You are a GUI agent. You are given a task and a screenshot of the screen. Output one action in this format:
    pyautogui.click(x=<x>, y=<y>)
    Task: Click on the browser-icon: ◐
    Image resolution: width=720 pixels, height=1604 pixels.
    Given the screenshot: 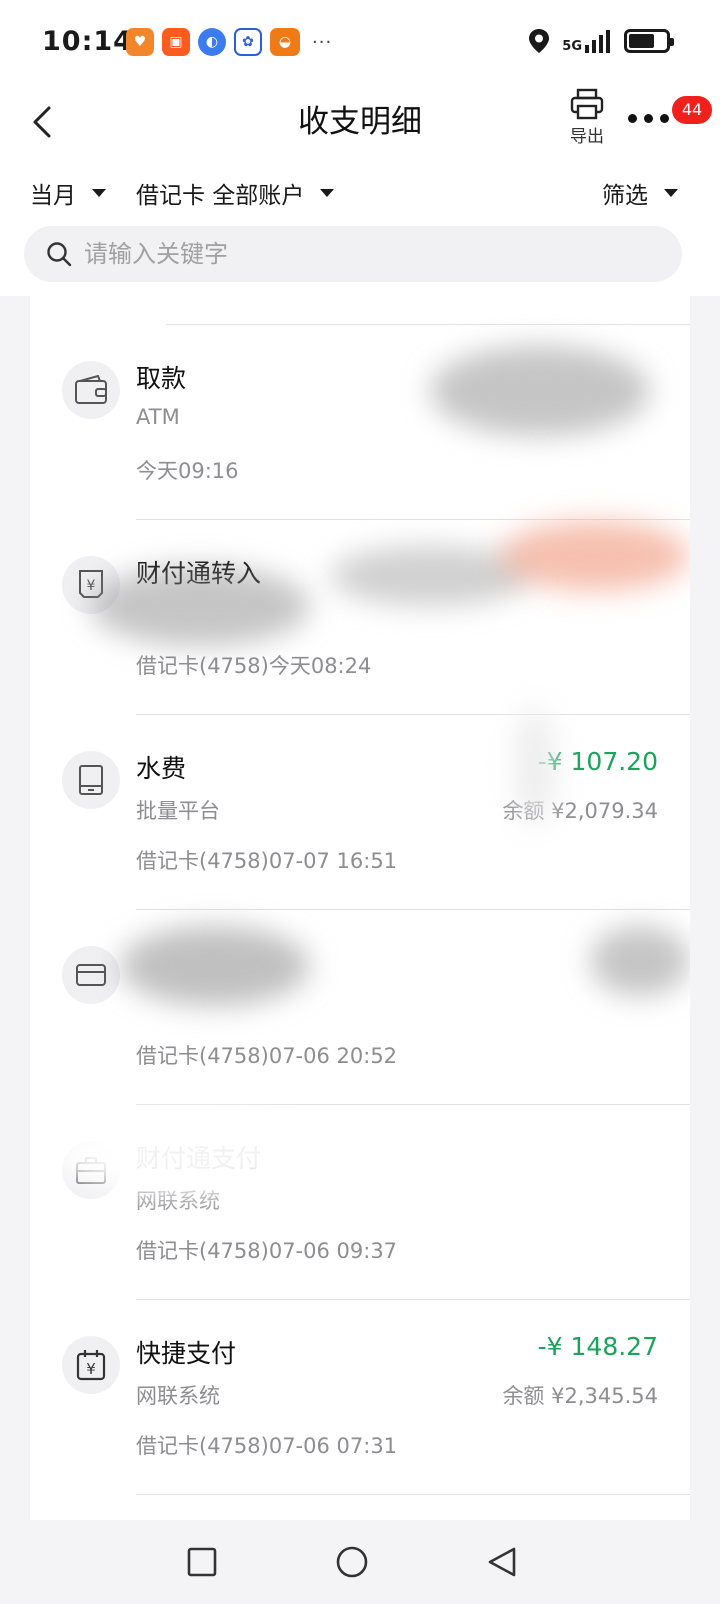 What is the action you would take?
    pyautogui.click(x=212, y=42)
    